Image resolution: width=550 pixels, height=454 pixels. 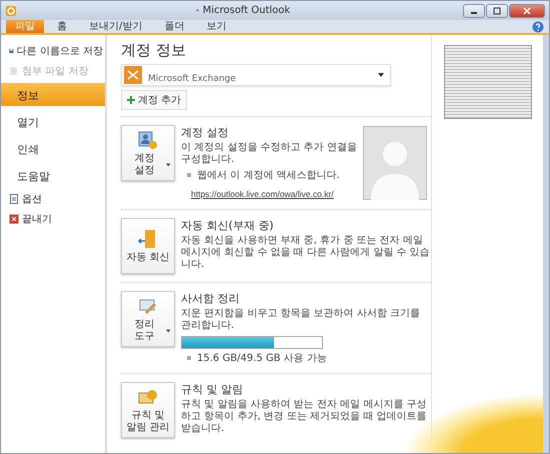 What do you see at coordinates (268, 175) in the screenshot?
I see `bullet-text: 웹에서 이 계정에 액세스합니다.` at bounding box center [268, 175].